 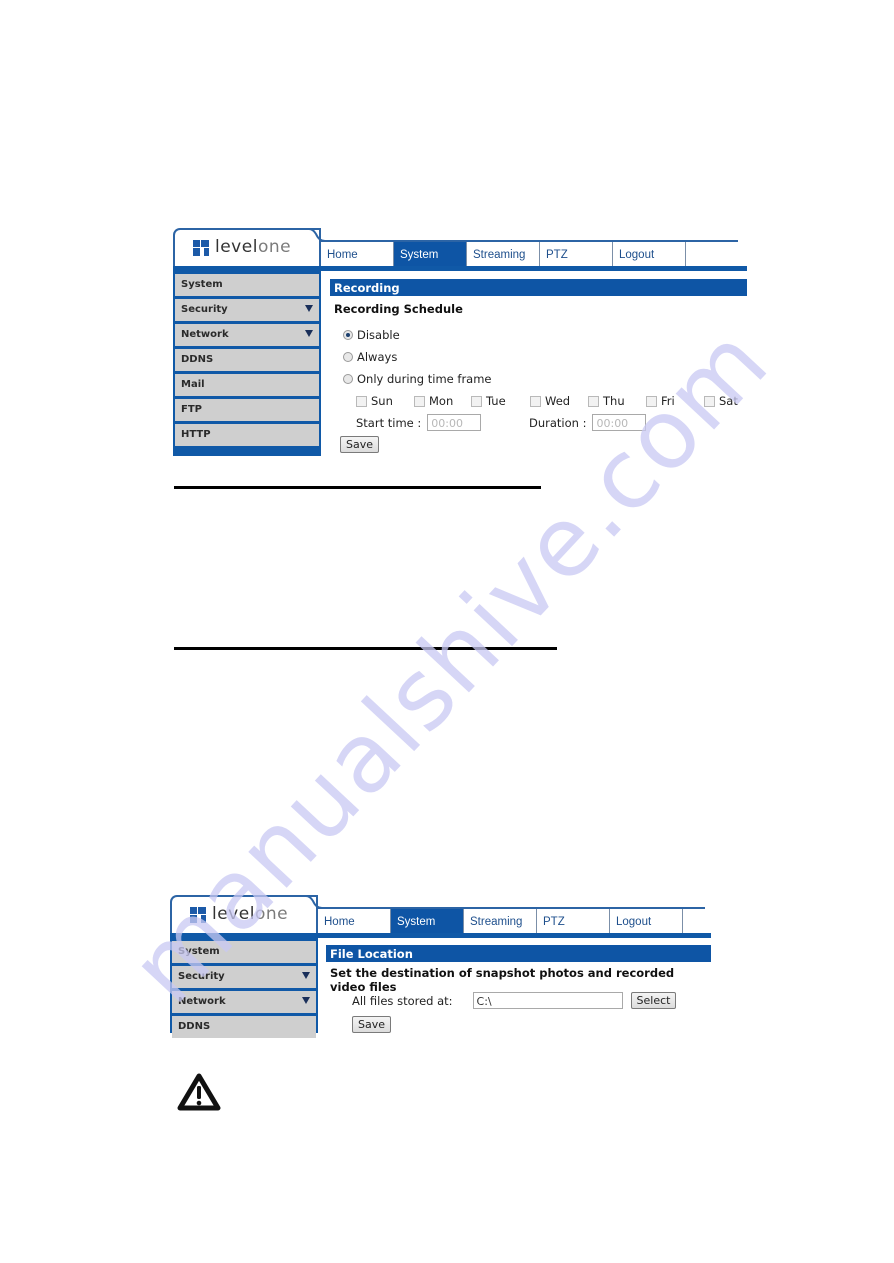 What do you see at coordinates (558, 401) in the screenshot?
I see `day-label: Wed` at bounding box center [558, 401].